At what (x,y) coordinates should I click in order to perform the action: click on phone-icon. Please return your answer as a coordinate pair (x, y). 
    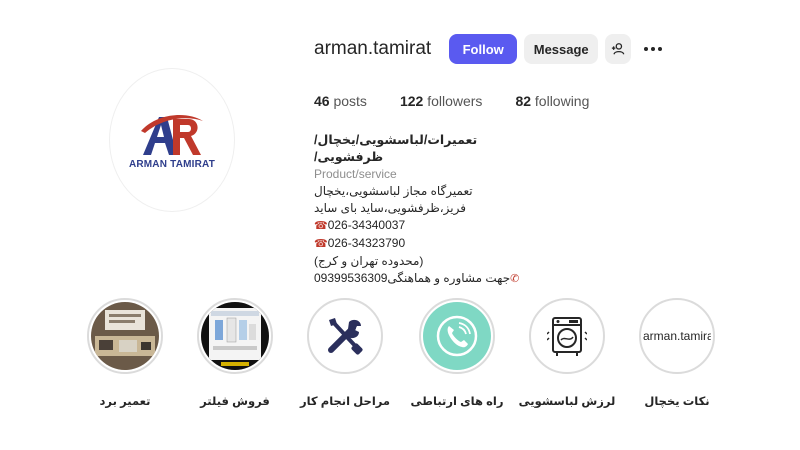
    Looking at the image, I should click on (457, 336).